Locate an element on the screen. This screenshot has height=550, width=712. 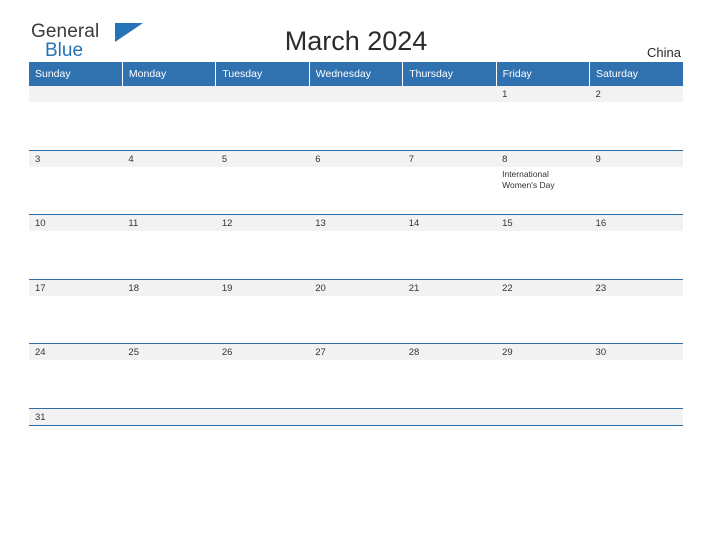
day-cell: 22 is located at coordinates (543, 287).